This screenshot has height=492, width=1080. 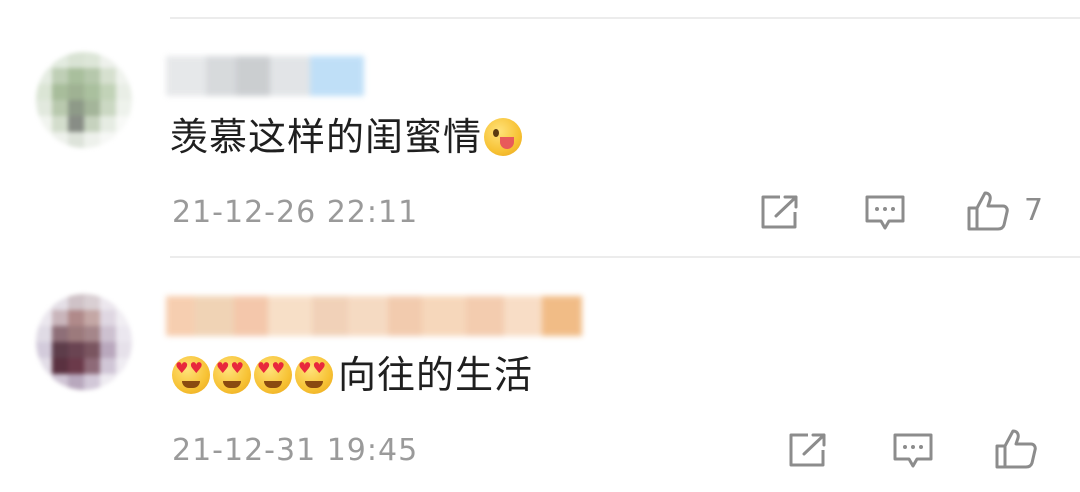 What do you see at coordinates (295, 450) in the screenshot?
I see `timestamp: 21-12-31 19:45` at bounding box center [295, 450].